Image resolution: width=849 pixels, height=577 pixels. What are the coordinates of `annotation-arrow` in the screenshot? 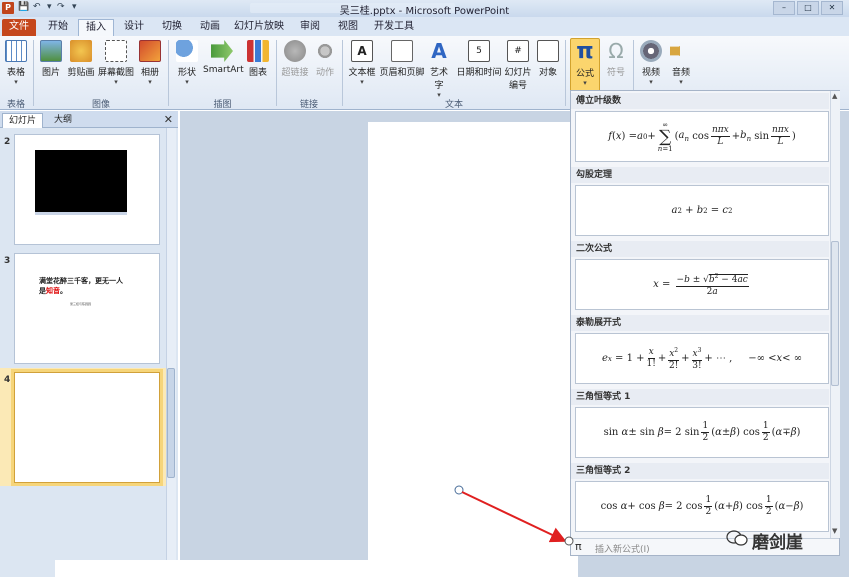 It's located at (514, 515).